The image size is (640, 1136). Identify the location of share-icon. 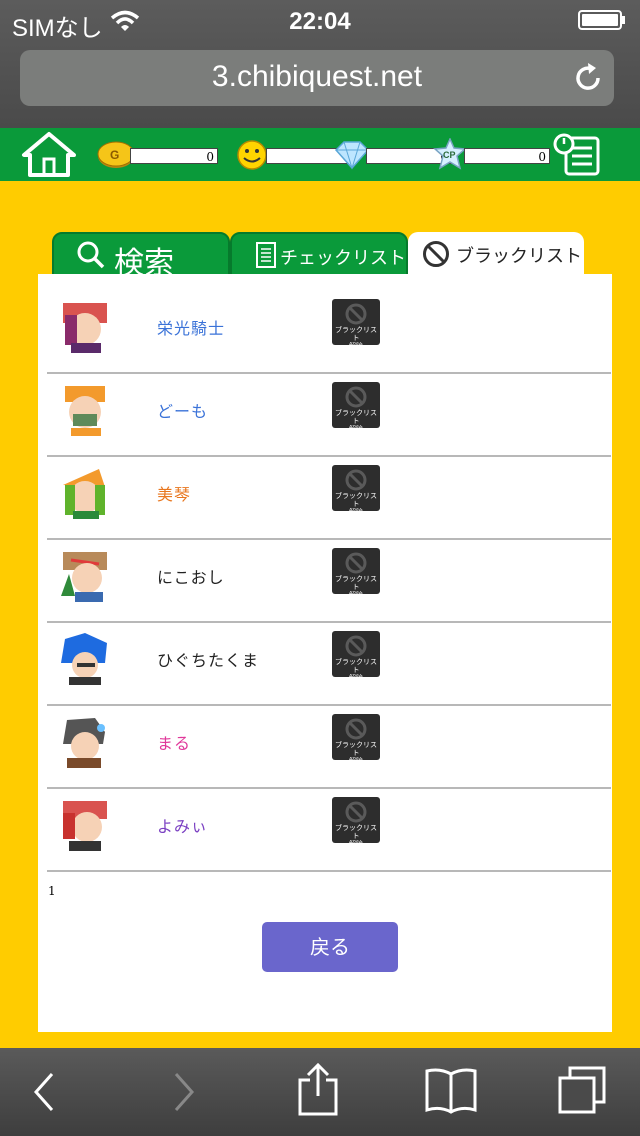
(318, 1090).